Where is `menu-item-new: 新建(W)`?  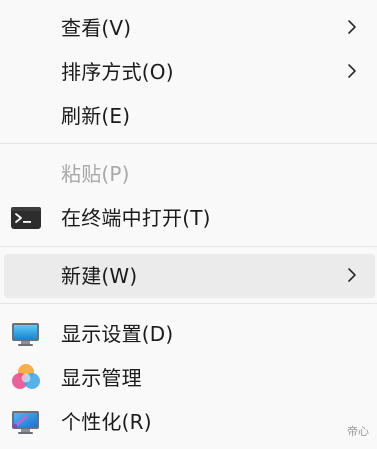
menu-item-new: 新建(W) is located at coordinates (189, 276).